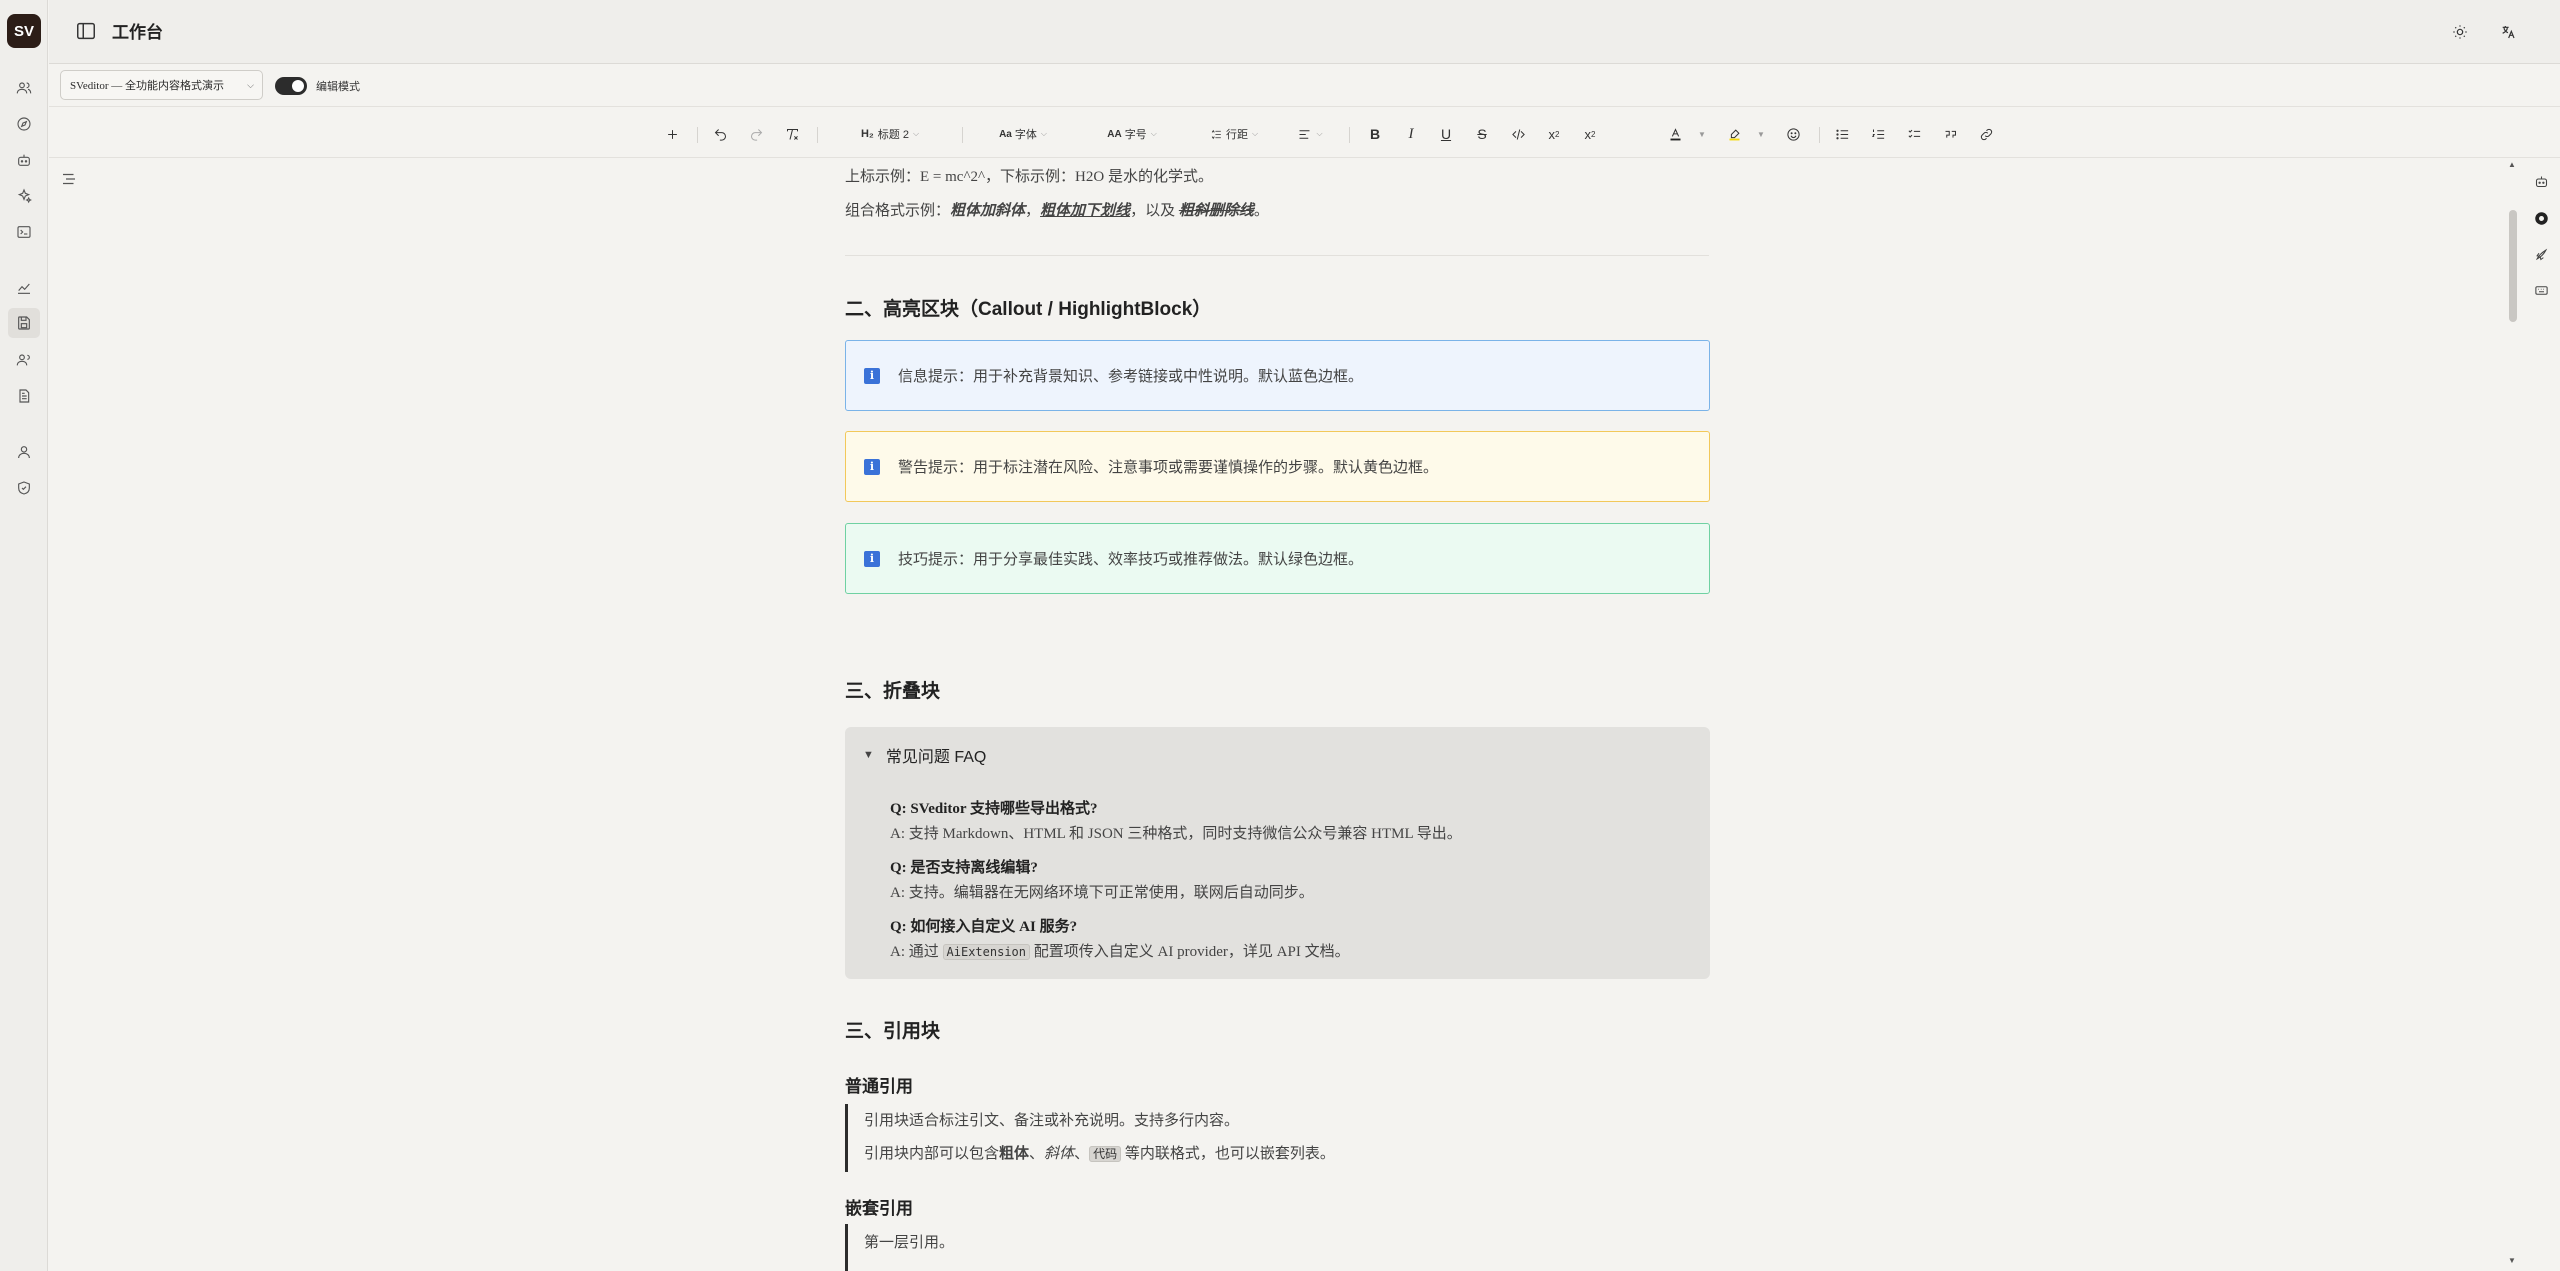 This screenshot has width=2560, height=1271. Describe the element at coordinates (24, 360) in the screenshot. I see `team-icon` at that location.